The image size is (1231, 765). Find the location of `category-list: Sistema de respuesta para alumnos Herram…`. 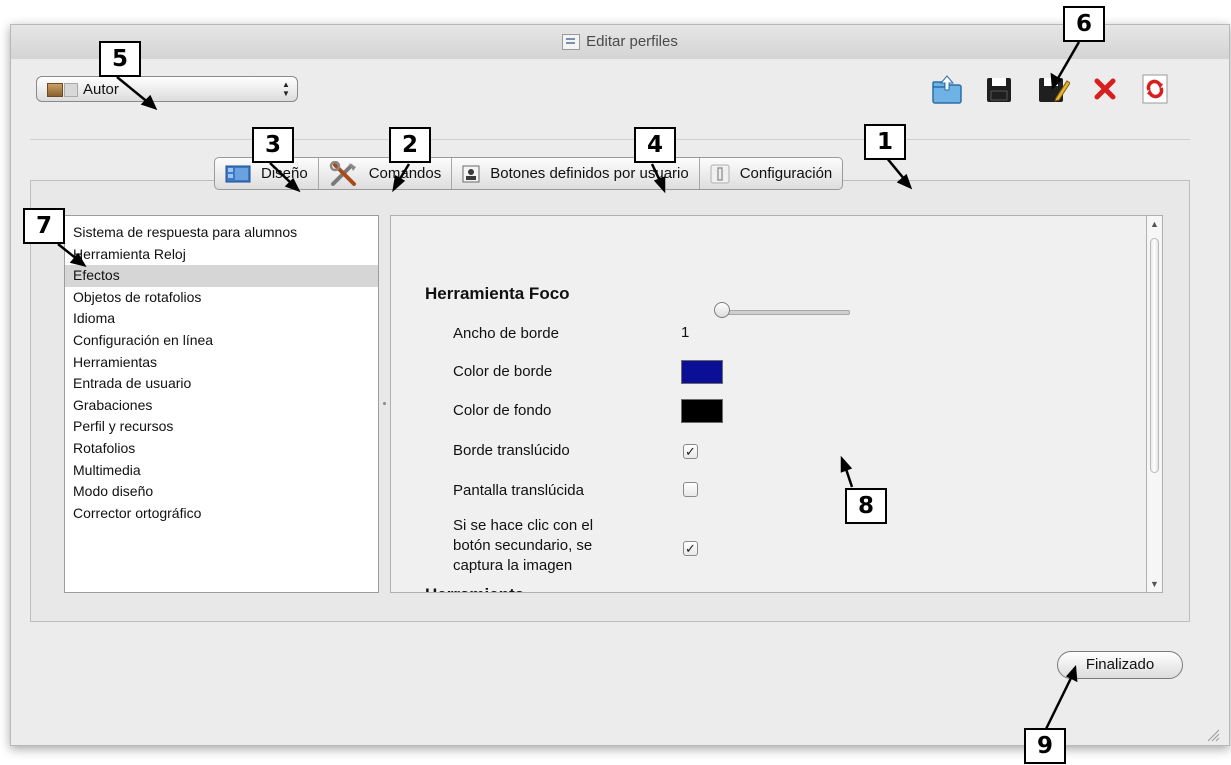

category-list: Sistema de respuesta para alumnos Herram… is located at coordinates (221, 404).